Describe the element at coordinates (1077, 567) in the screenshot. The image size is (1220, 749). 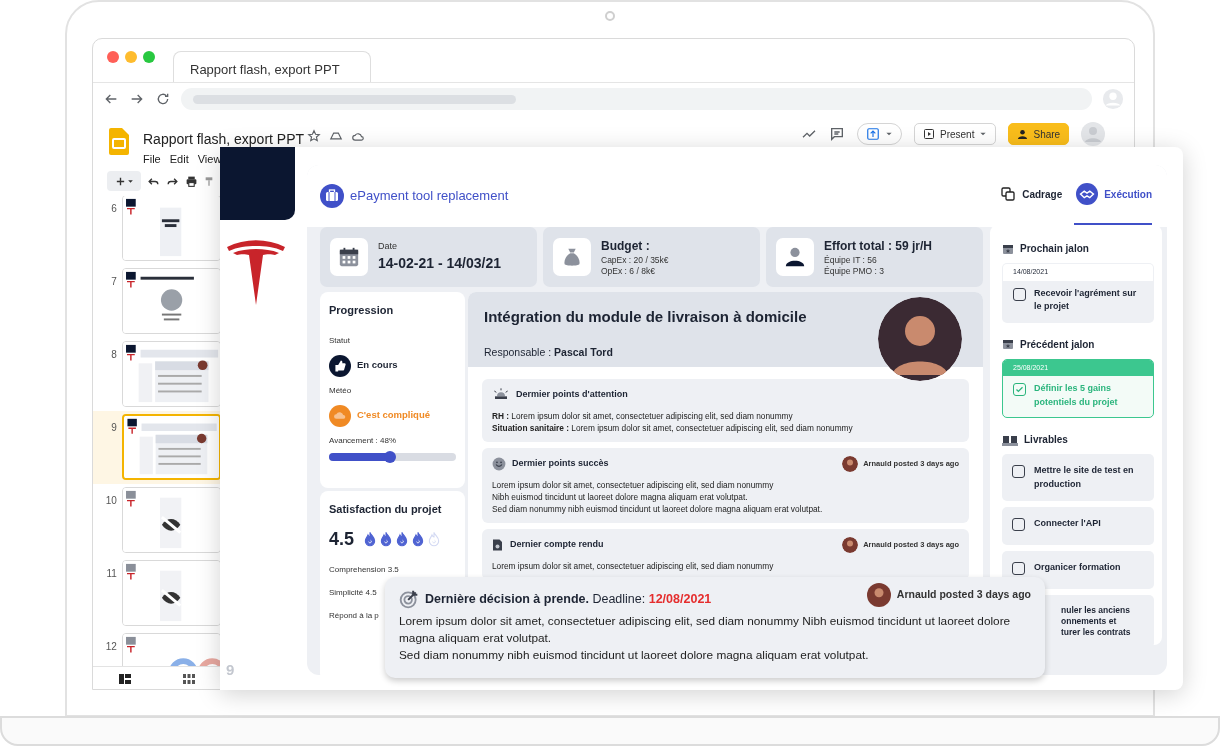
I see `deliverable-label: Organicer formation` at that location.